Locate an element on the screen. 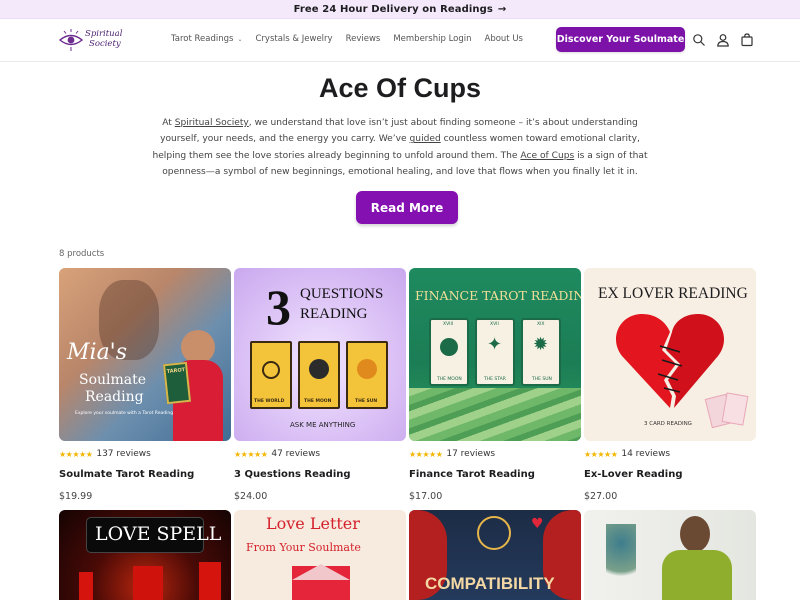  money-pile is located at coordinates (495, 414).